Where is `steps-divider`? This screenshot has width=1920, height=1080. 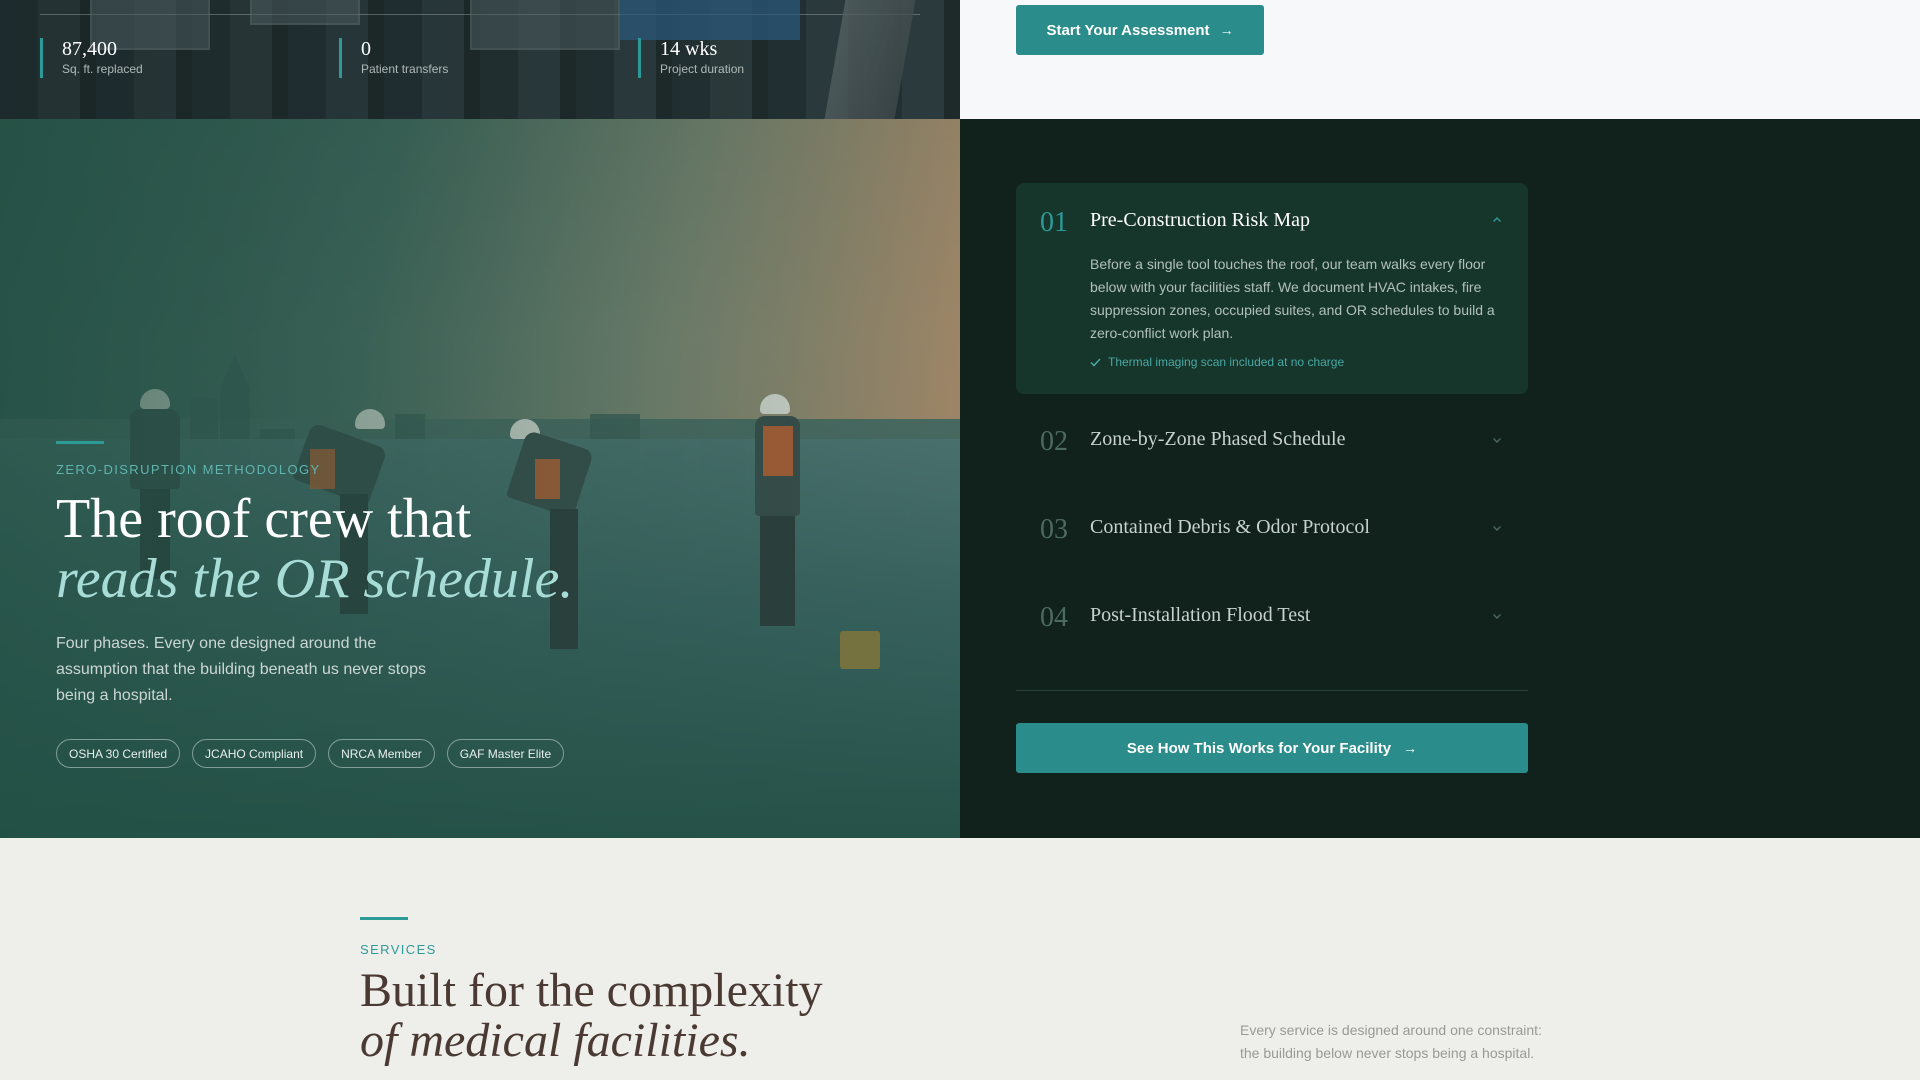
steps-divider is located at coordinates (1272, 690).